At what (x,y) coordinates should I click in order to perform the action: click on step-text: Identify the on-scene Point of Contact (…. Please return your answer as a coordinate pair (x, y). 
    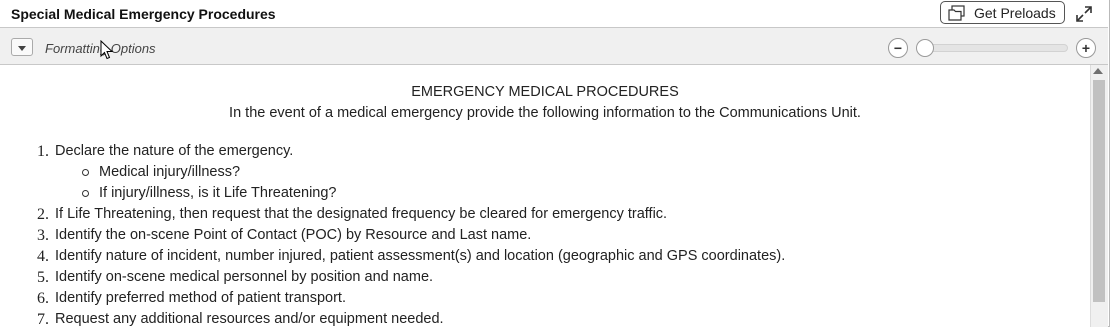
    Looking at the image, I should click on (293, 235).